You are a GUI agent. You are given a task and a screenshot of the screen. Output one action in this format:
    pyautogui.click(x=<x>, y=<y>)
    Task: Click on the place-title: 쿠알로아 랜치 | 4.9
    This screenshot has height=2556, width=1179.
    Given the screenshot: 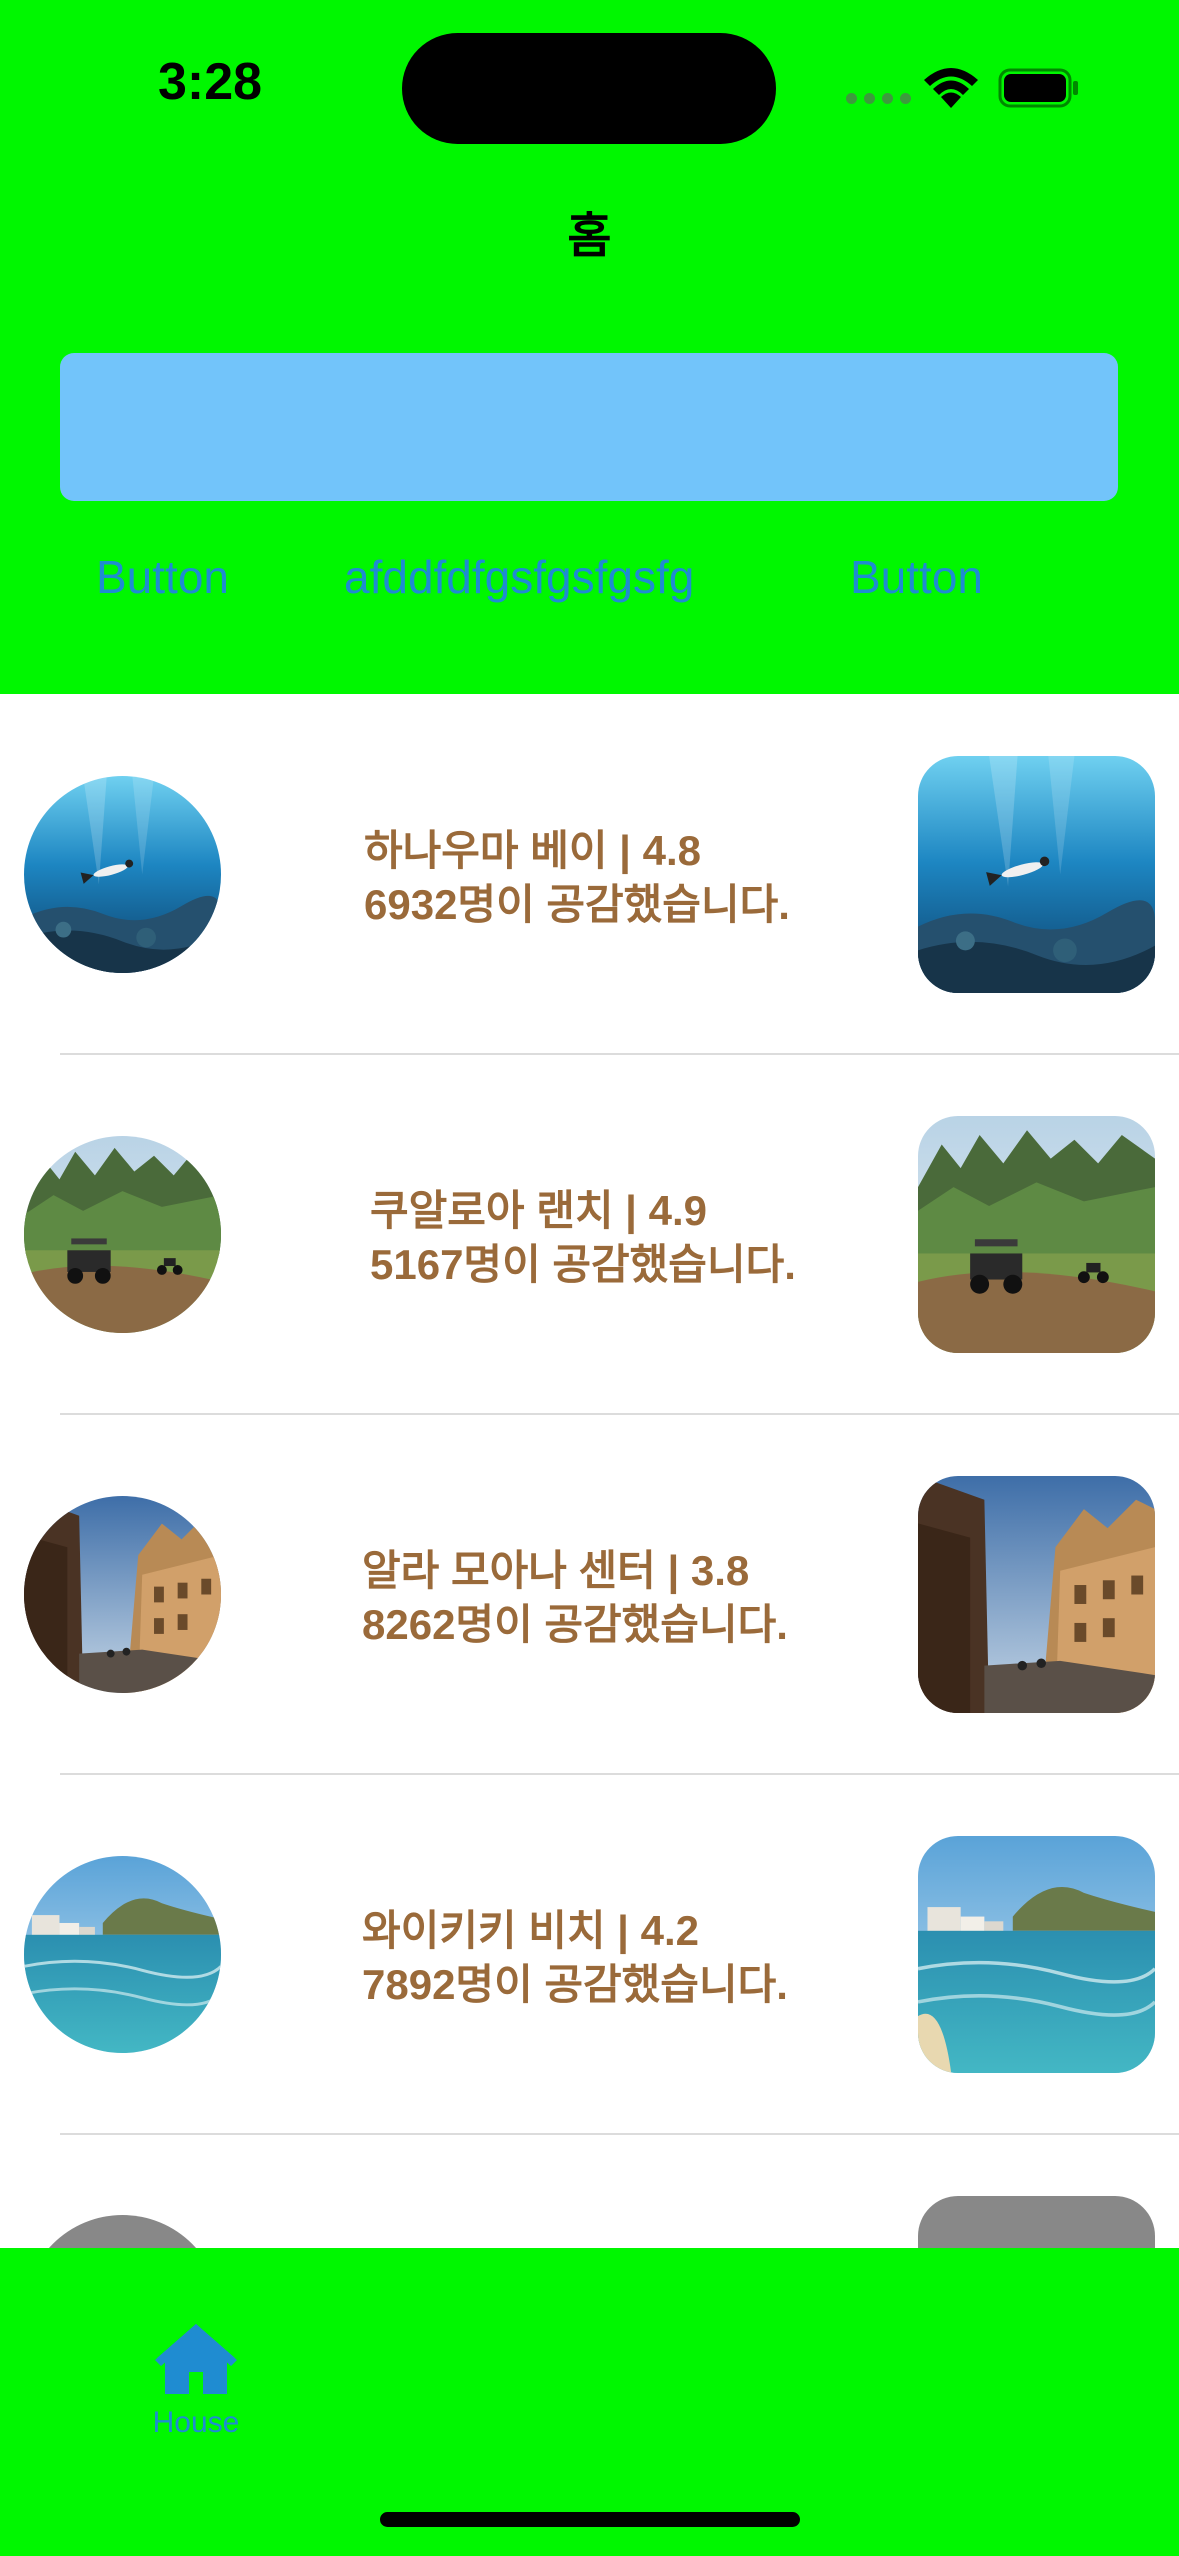 What is the action you would take?
    pyautogui.click(x=538, y=1210)
    